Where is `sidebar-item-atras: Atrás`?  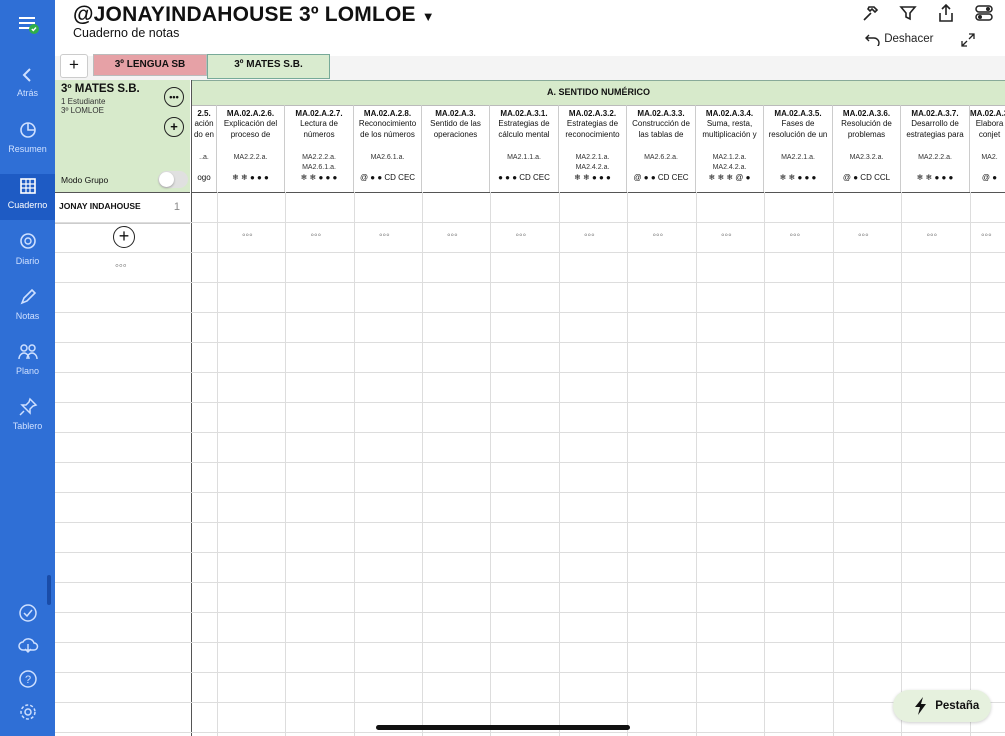
sidebar-item-atras: Atrás is located at coordinates (27, 82).